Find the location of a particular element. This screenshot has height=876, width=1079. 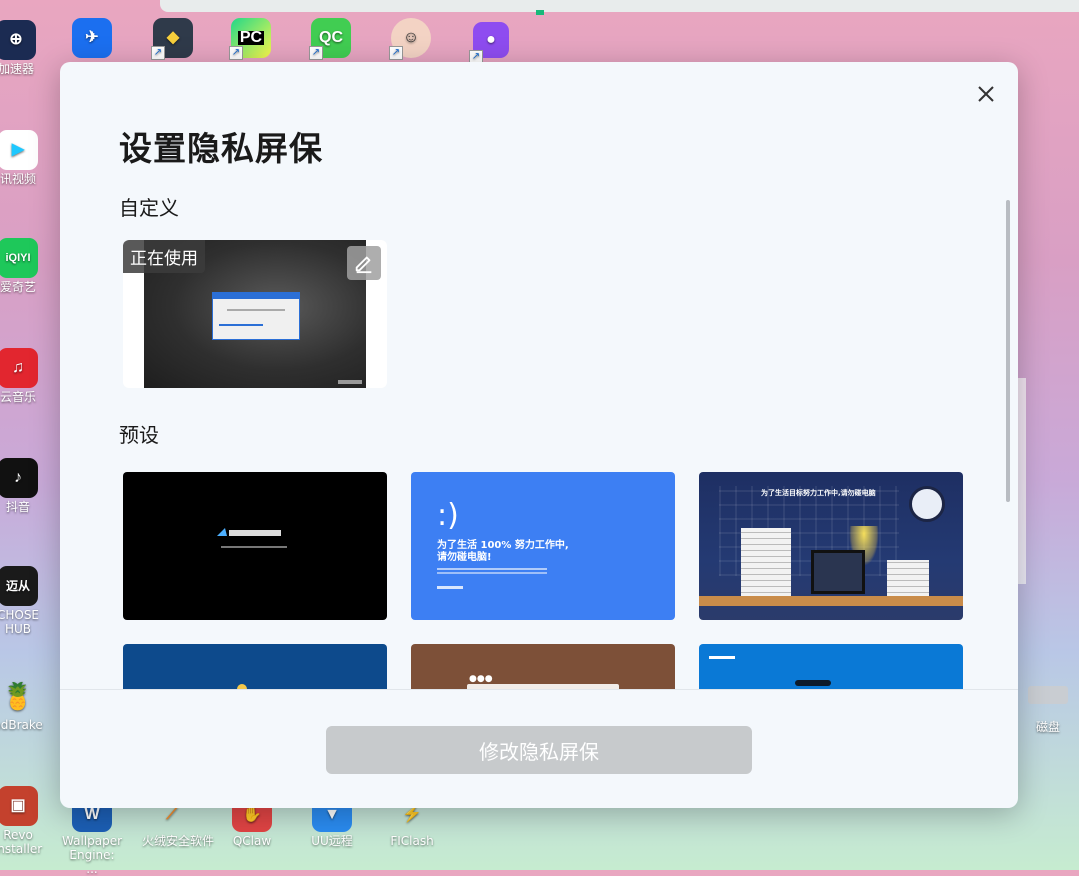

close-button is located at coordinates (986, 94).